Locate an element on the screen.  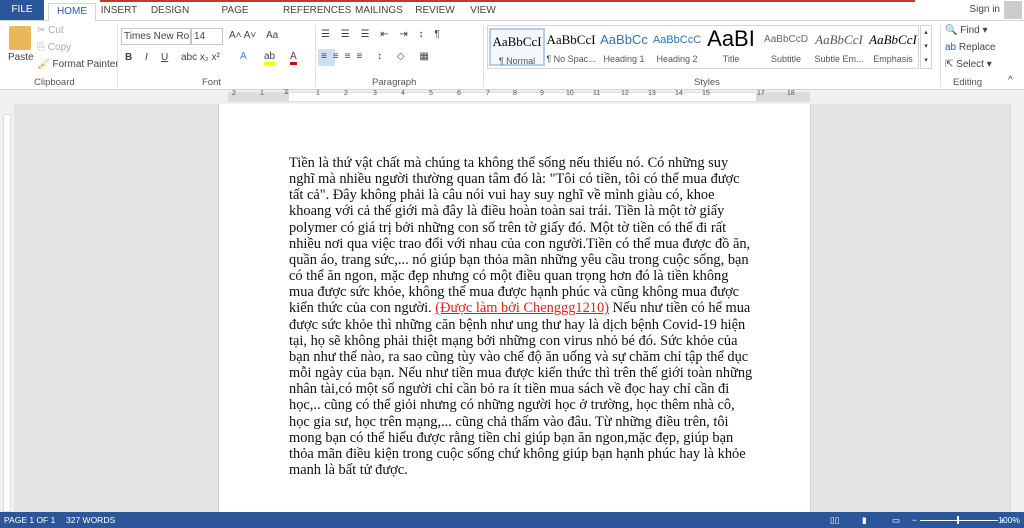
vertical-scrollbar is located at coordinates (1017, 308).